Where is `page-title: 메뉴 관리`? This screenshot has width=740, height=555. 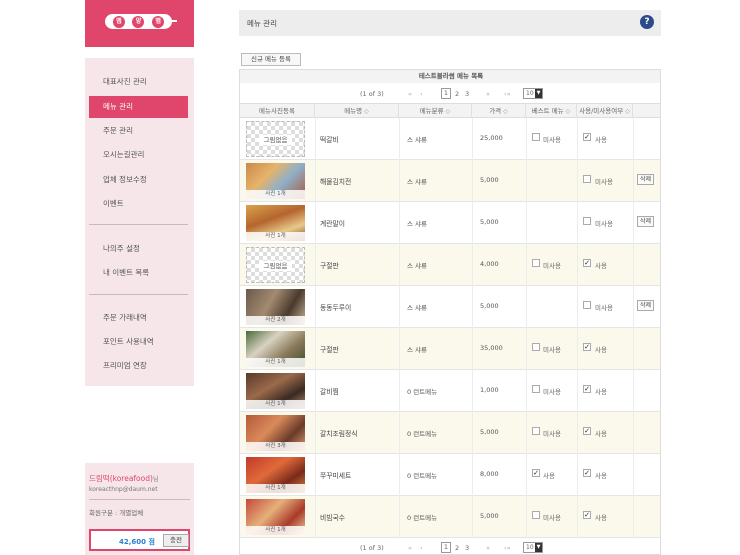 page-title: 메뉴 관리 is located at coordinates (262, 23).